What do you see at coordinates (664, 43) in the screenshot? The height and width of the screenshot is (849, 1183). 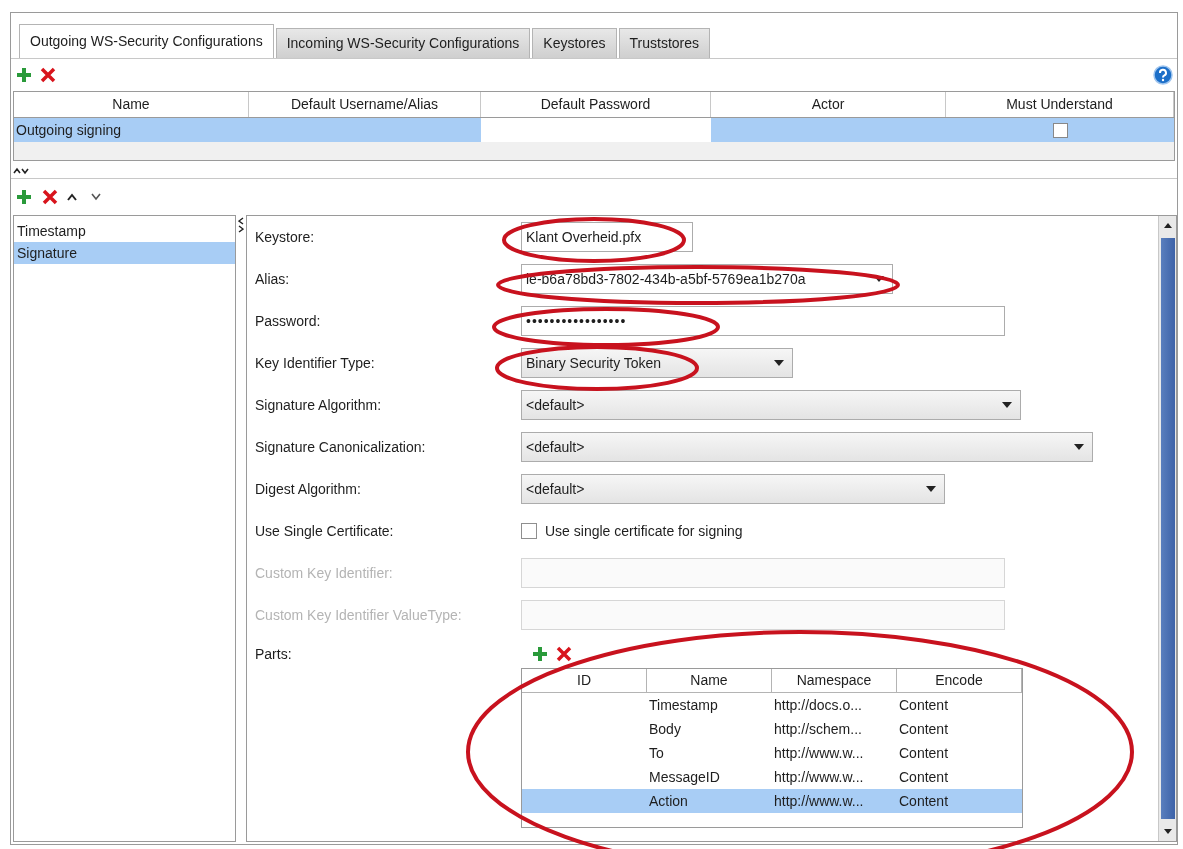 I see `tab: Truststores` at bounding box center [664, 43].